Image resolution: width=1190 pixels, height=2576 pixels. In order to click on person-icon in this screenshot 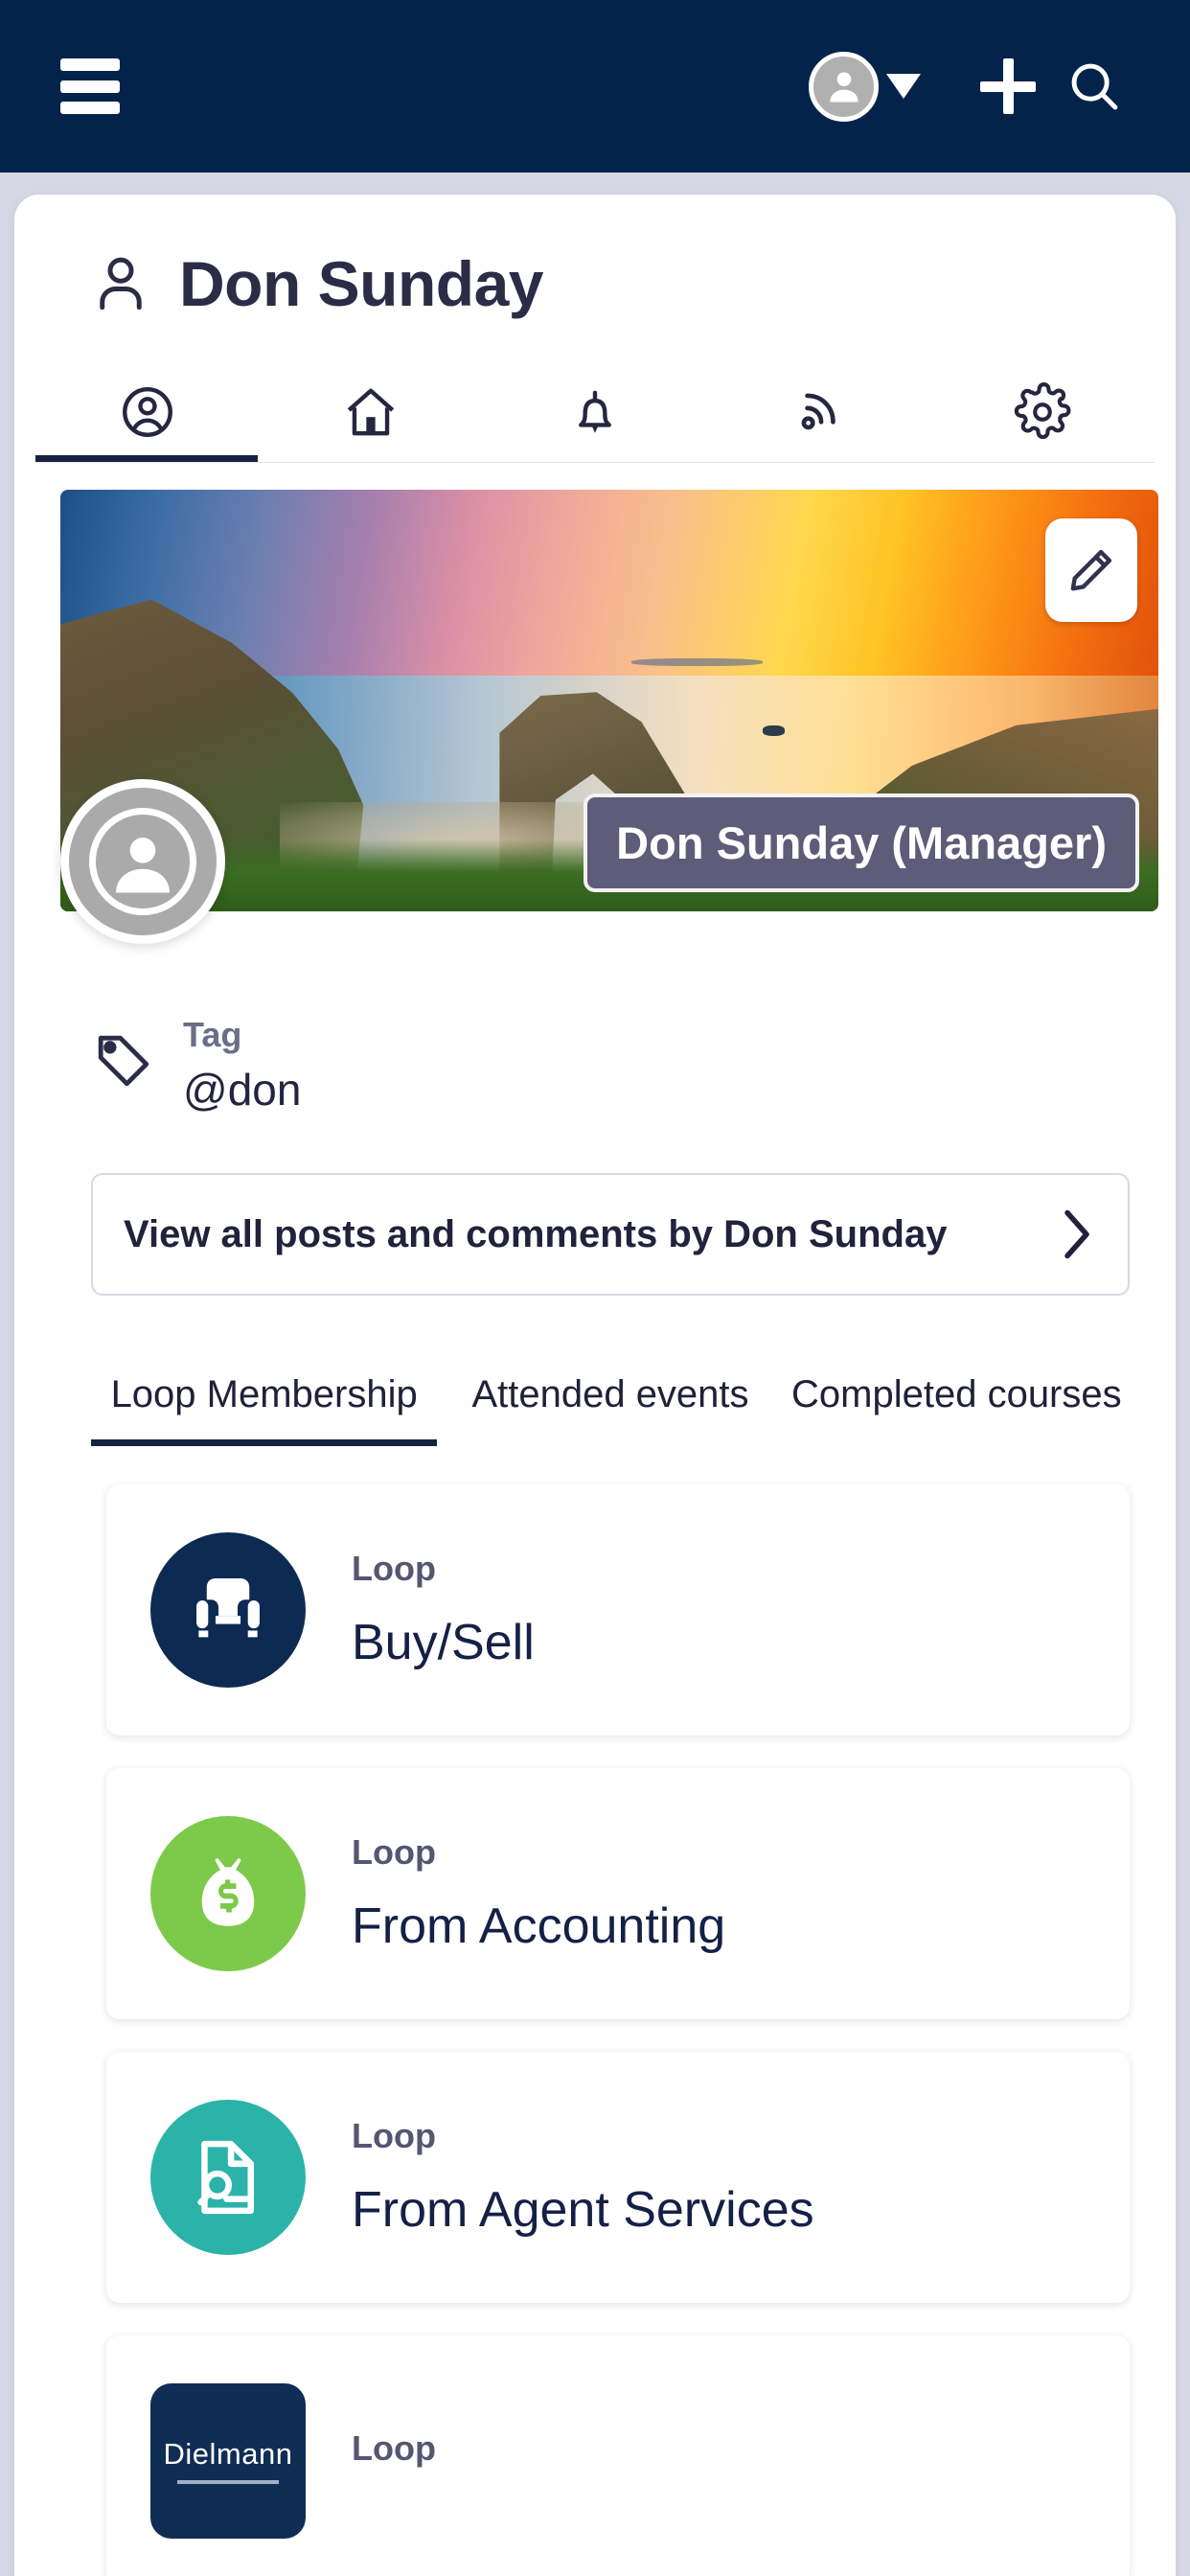, I will do `click(121, 283)`.